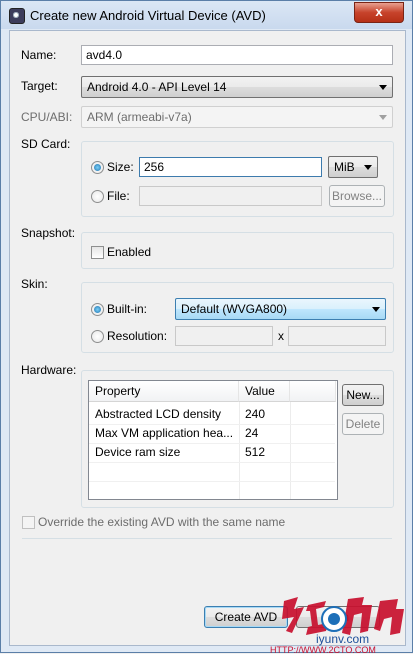 The height and width of the screenshot is (654, 413). Describe the element at coordinates (139, 117) in the screenshot. I see `cpu-value: ARM (armeabi-v7a)` at that location.